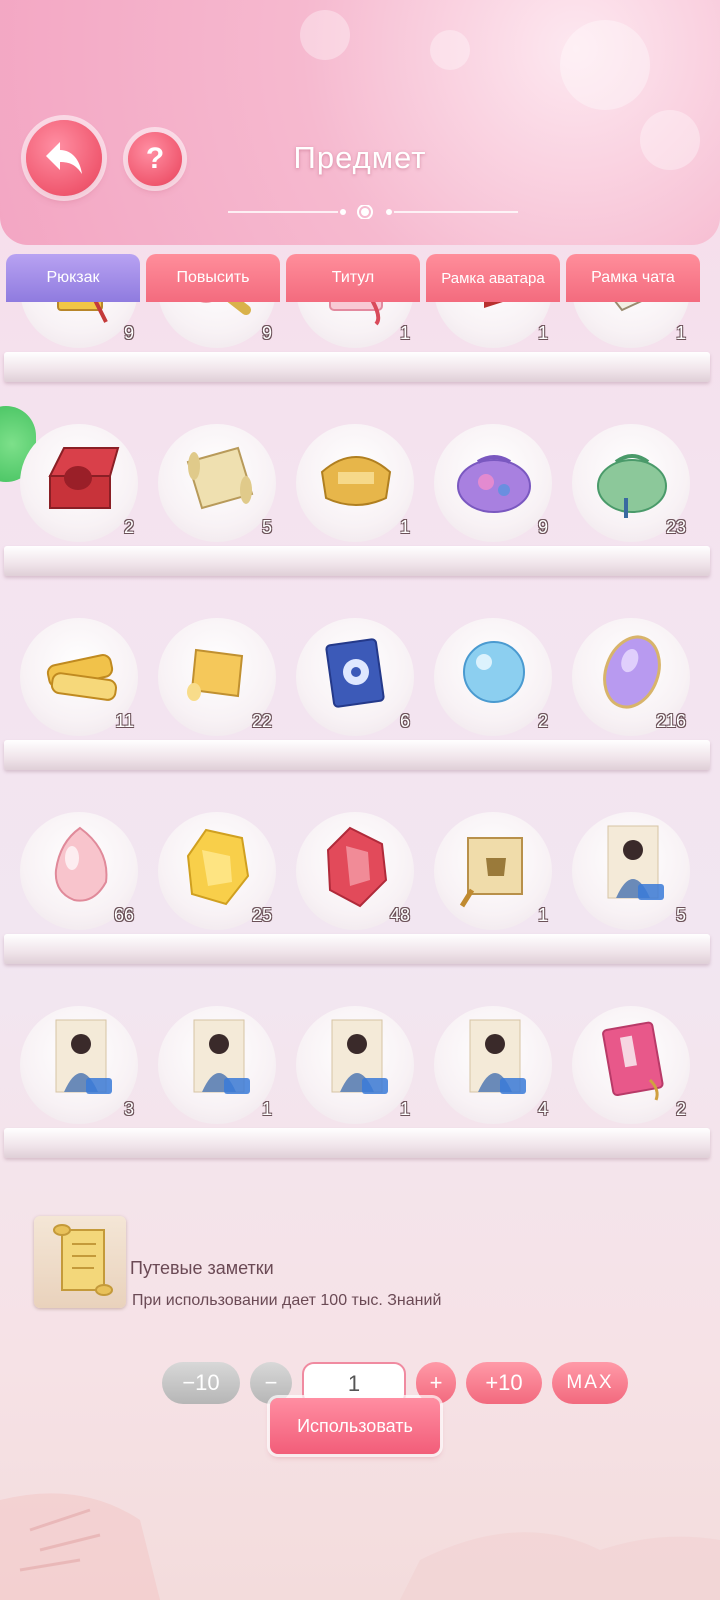 The height and width of the screenshot is (1600, 720). I want to click on imperial-edict-icon, so click(82, 312).